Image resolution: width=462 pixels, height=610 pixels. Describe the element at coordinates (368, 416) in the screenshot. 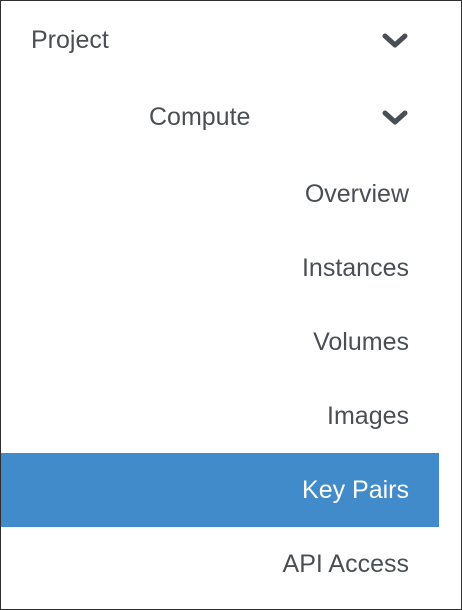

I see `sidebar-item-label: Images` at that location.